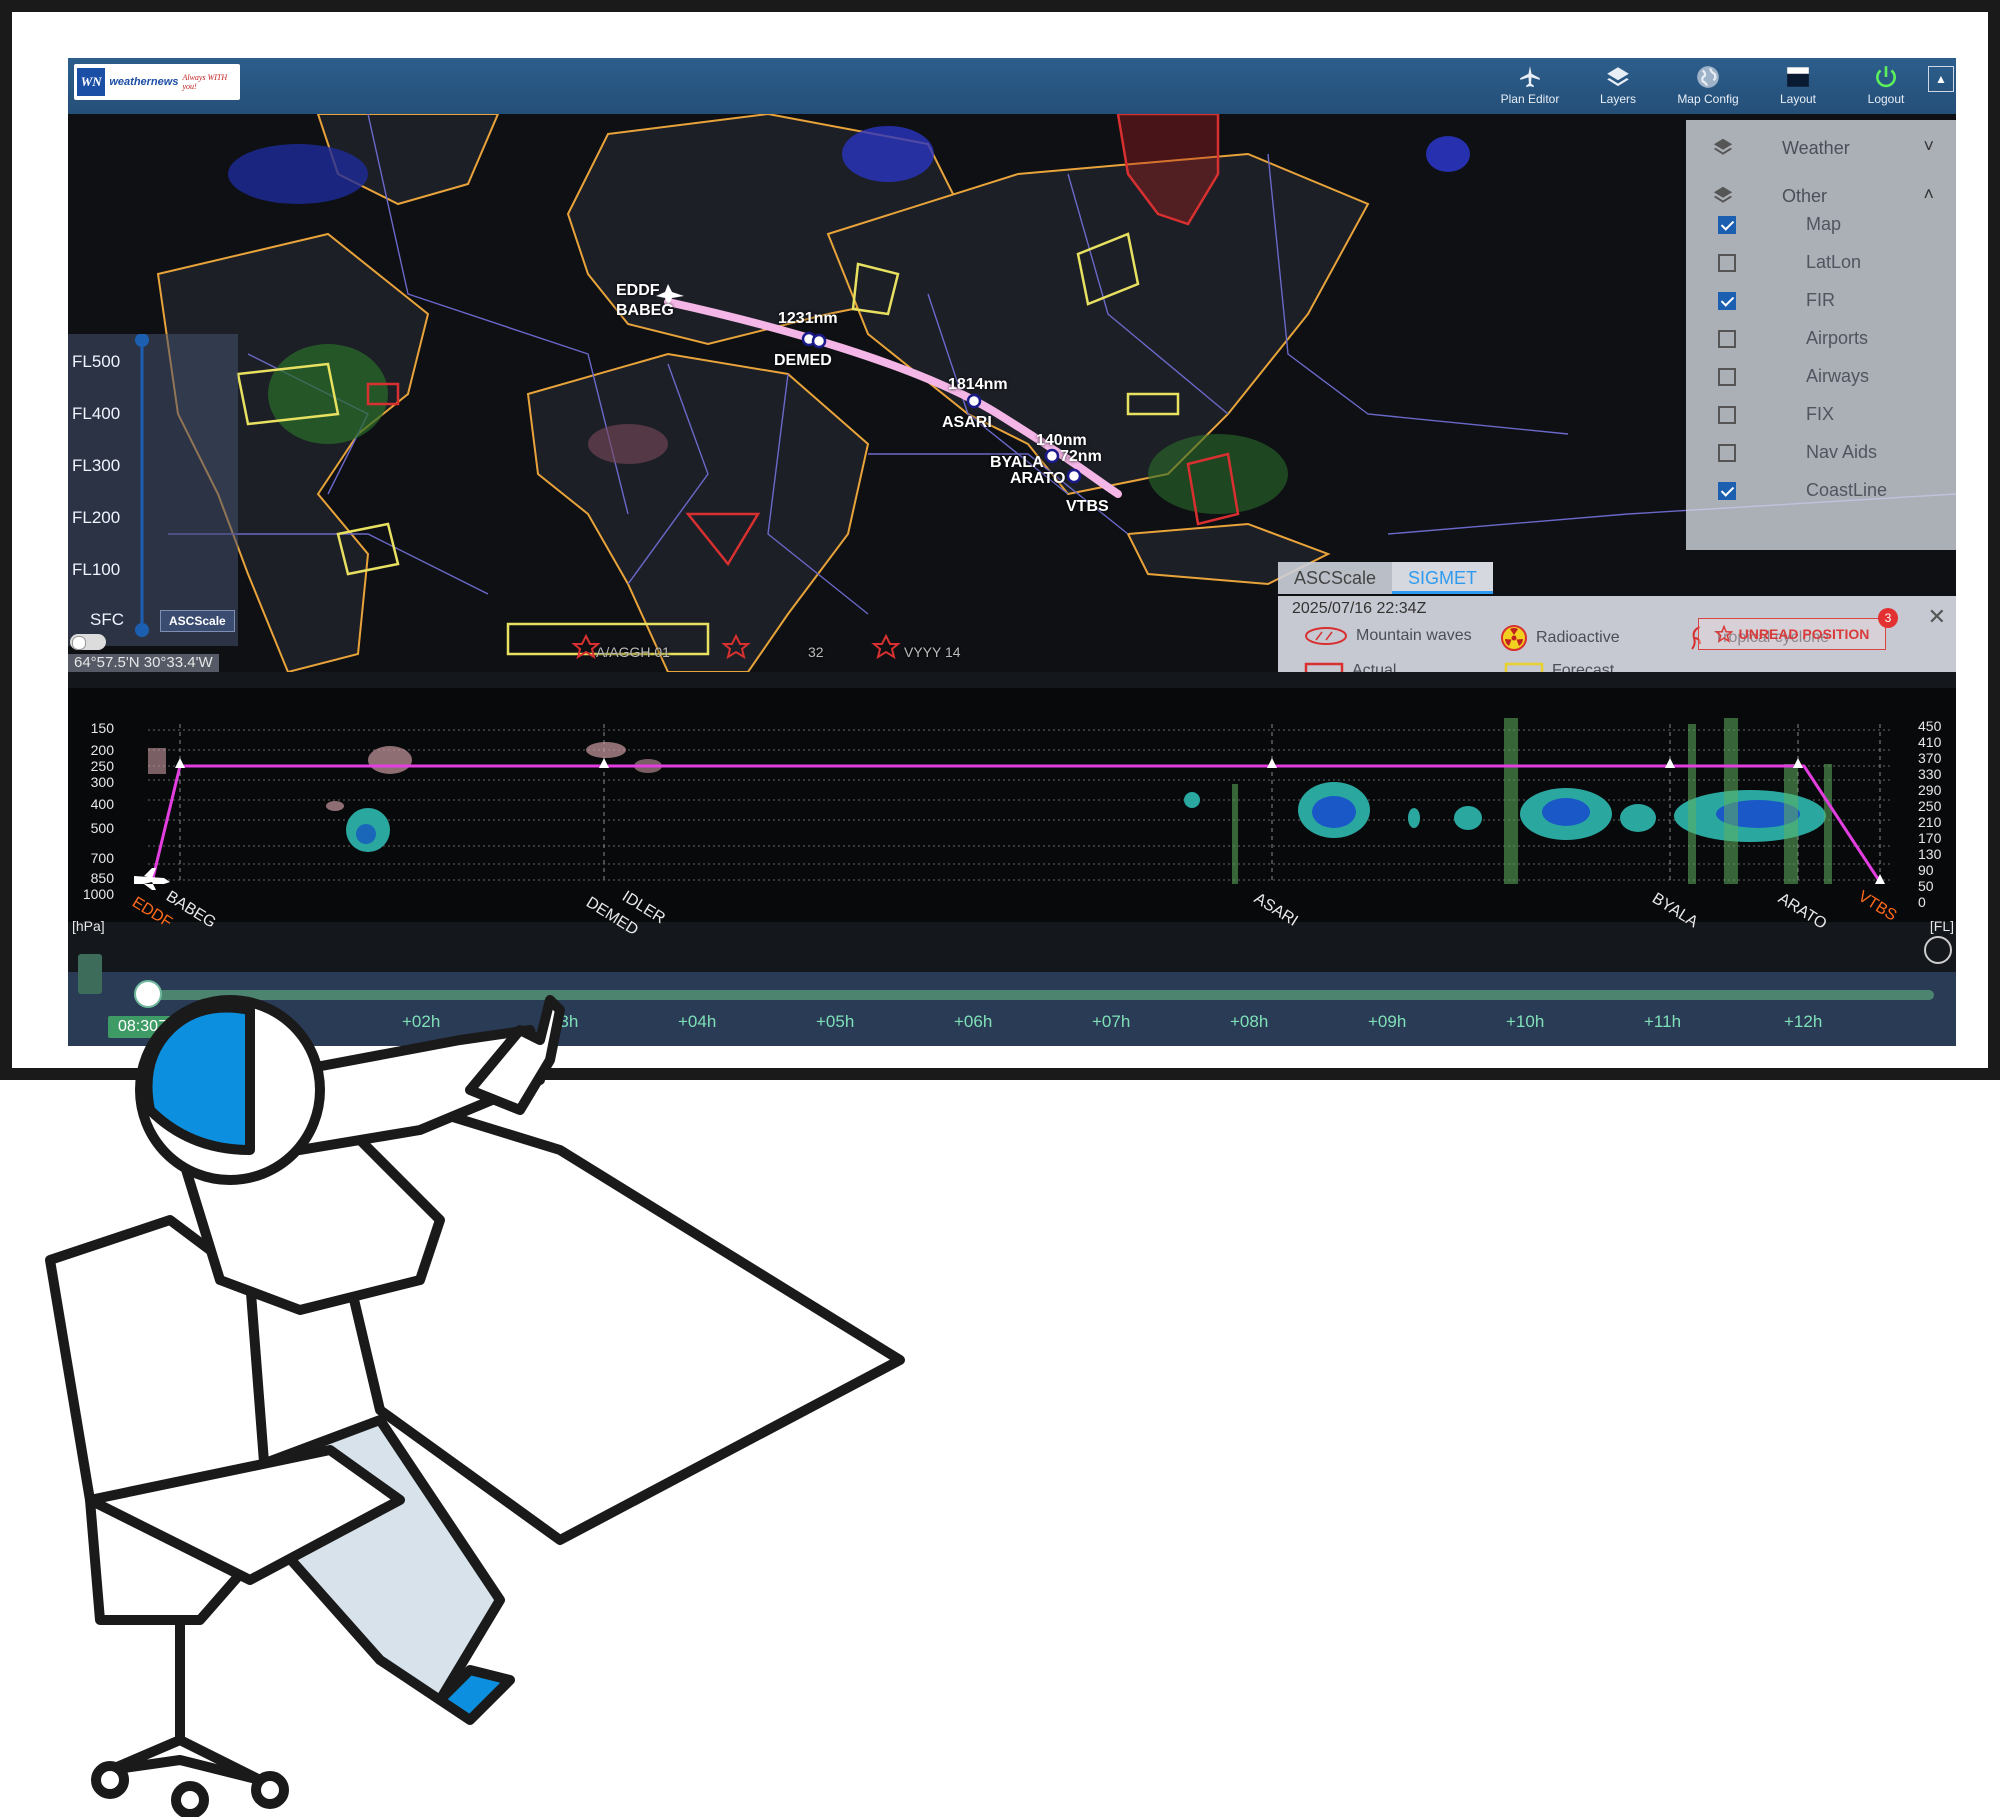 This screenshot has height=1817, width=2000. What do you see at coordinates (1087, 507) in the screenshot?
I see `map-waypoint-vtbs: VTBS` at bounding box center [1087, 507].